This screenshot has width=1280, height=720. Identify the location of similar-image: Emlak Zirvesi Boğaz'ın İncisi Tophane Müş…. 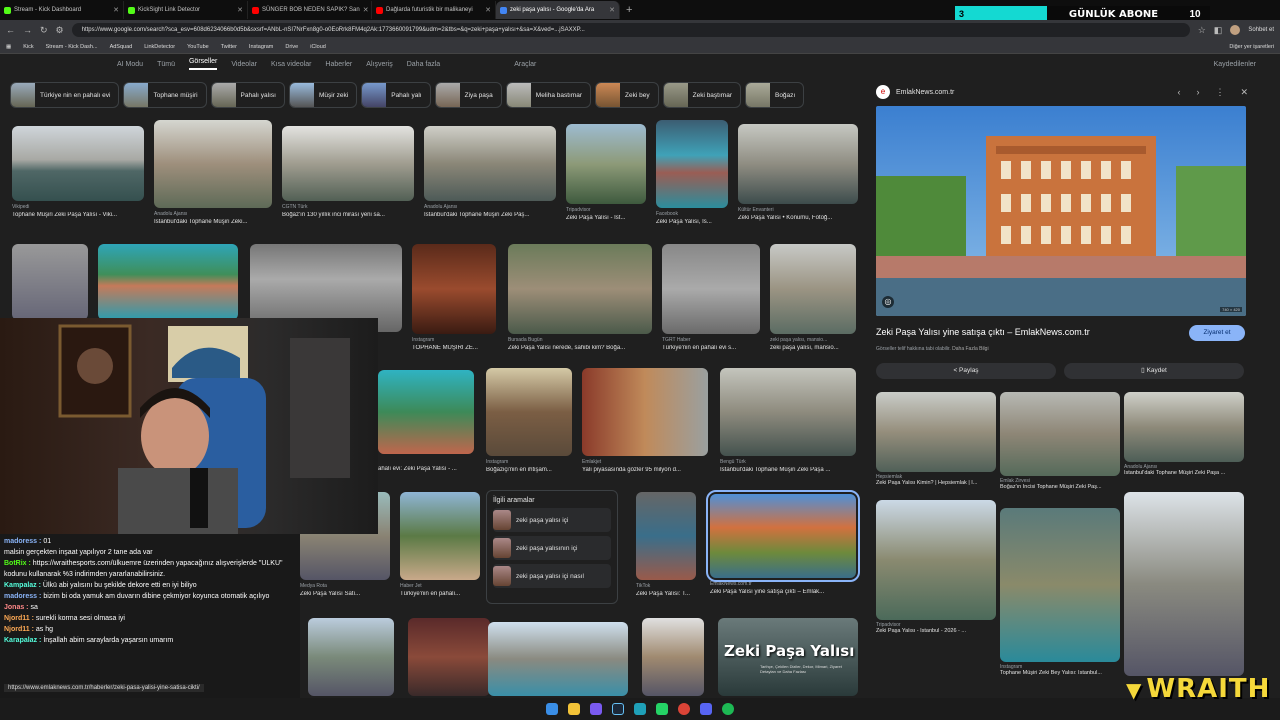
(1060, 441).